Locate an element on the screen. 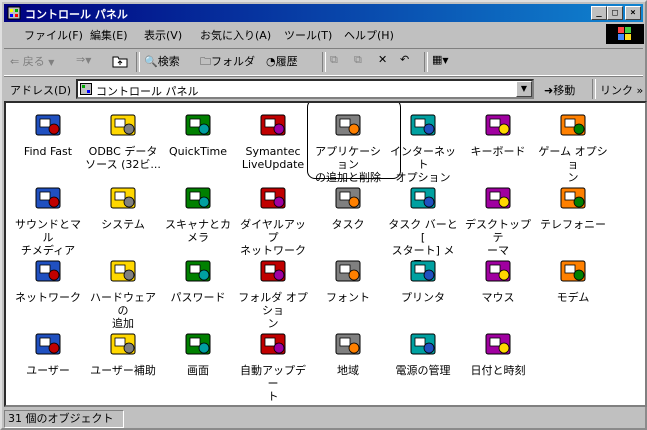 Image resolution: width=647 pixels, height=430 pixels. control-panel-item: QuickTime is located at coordinates (198, 133).